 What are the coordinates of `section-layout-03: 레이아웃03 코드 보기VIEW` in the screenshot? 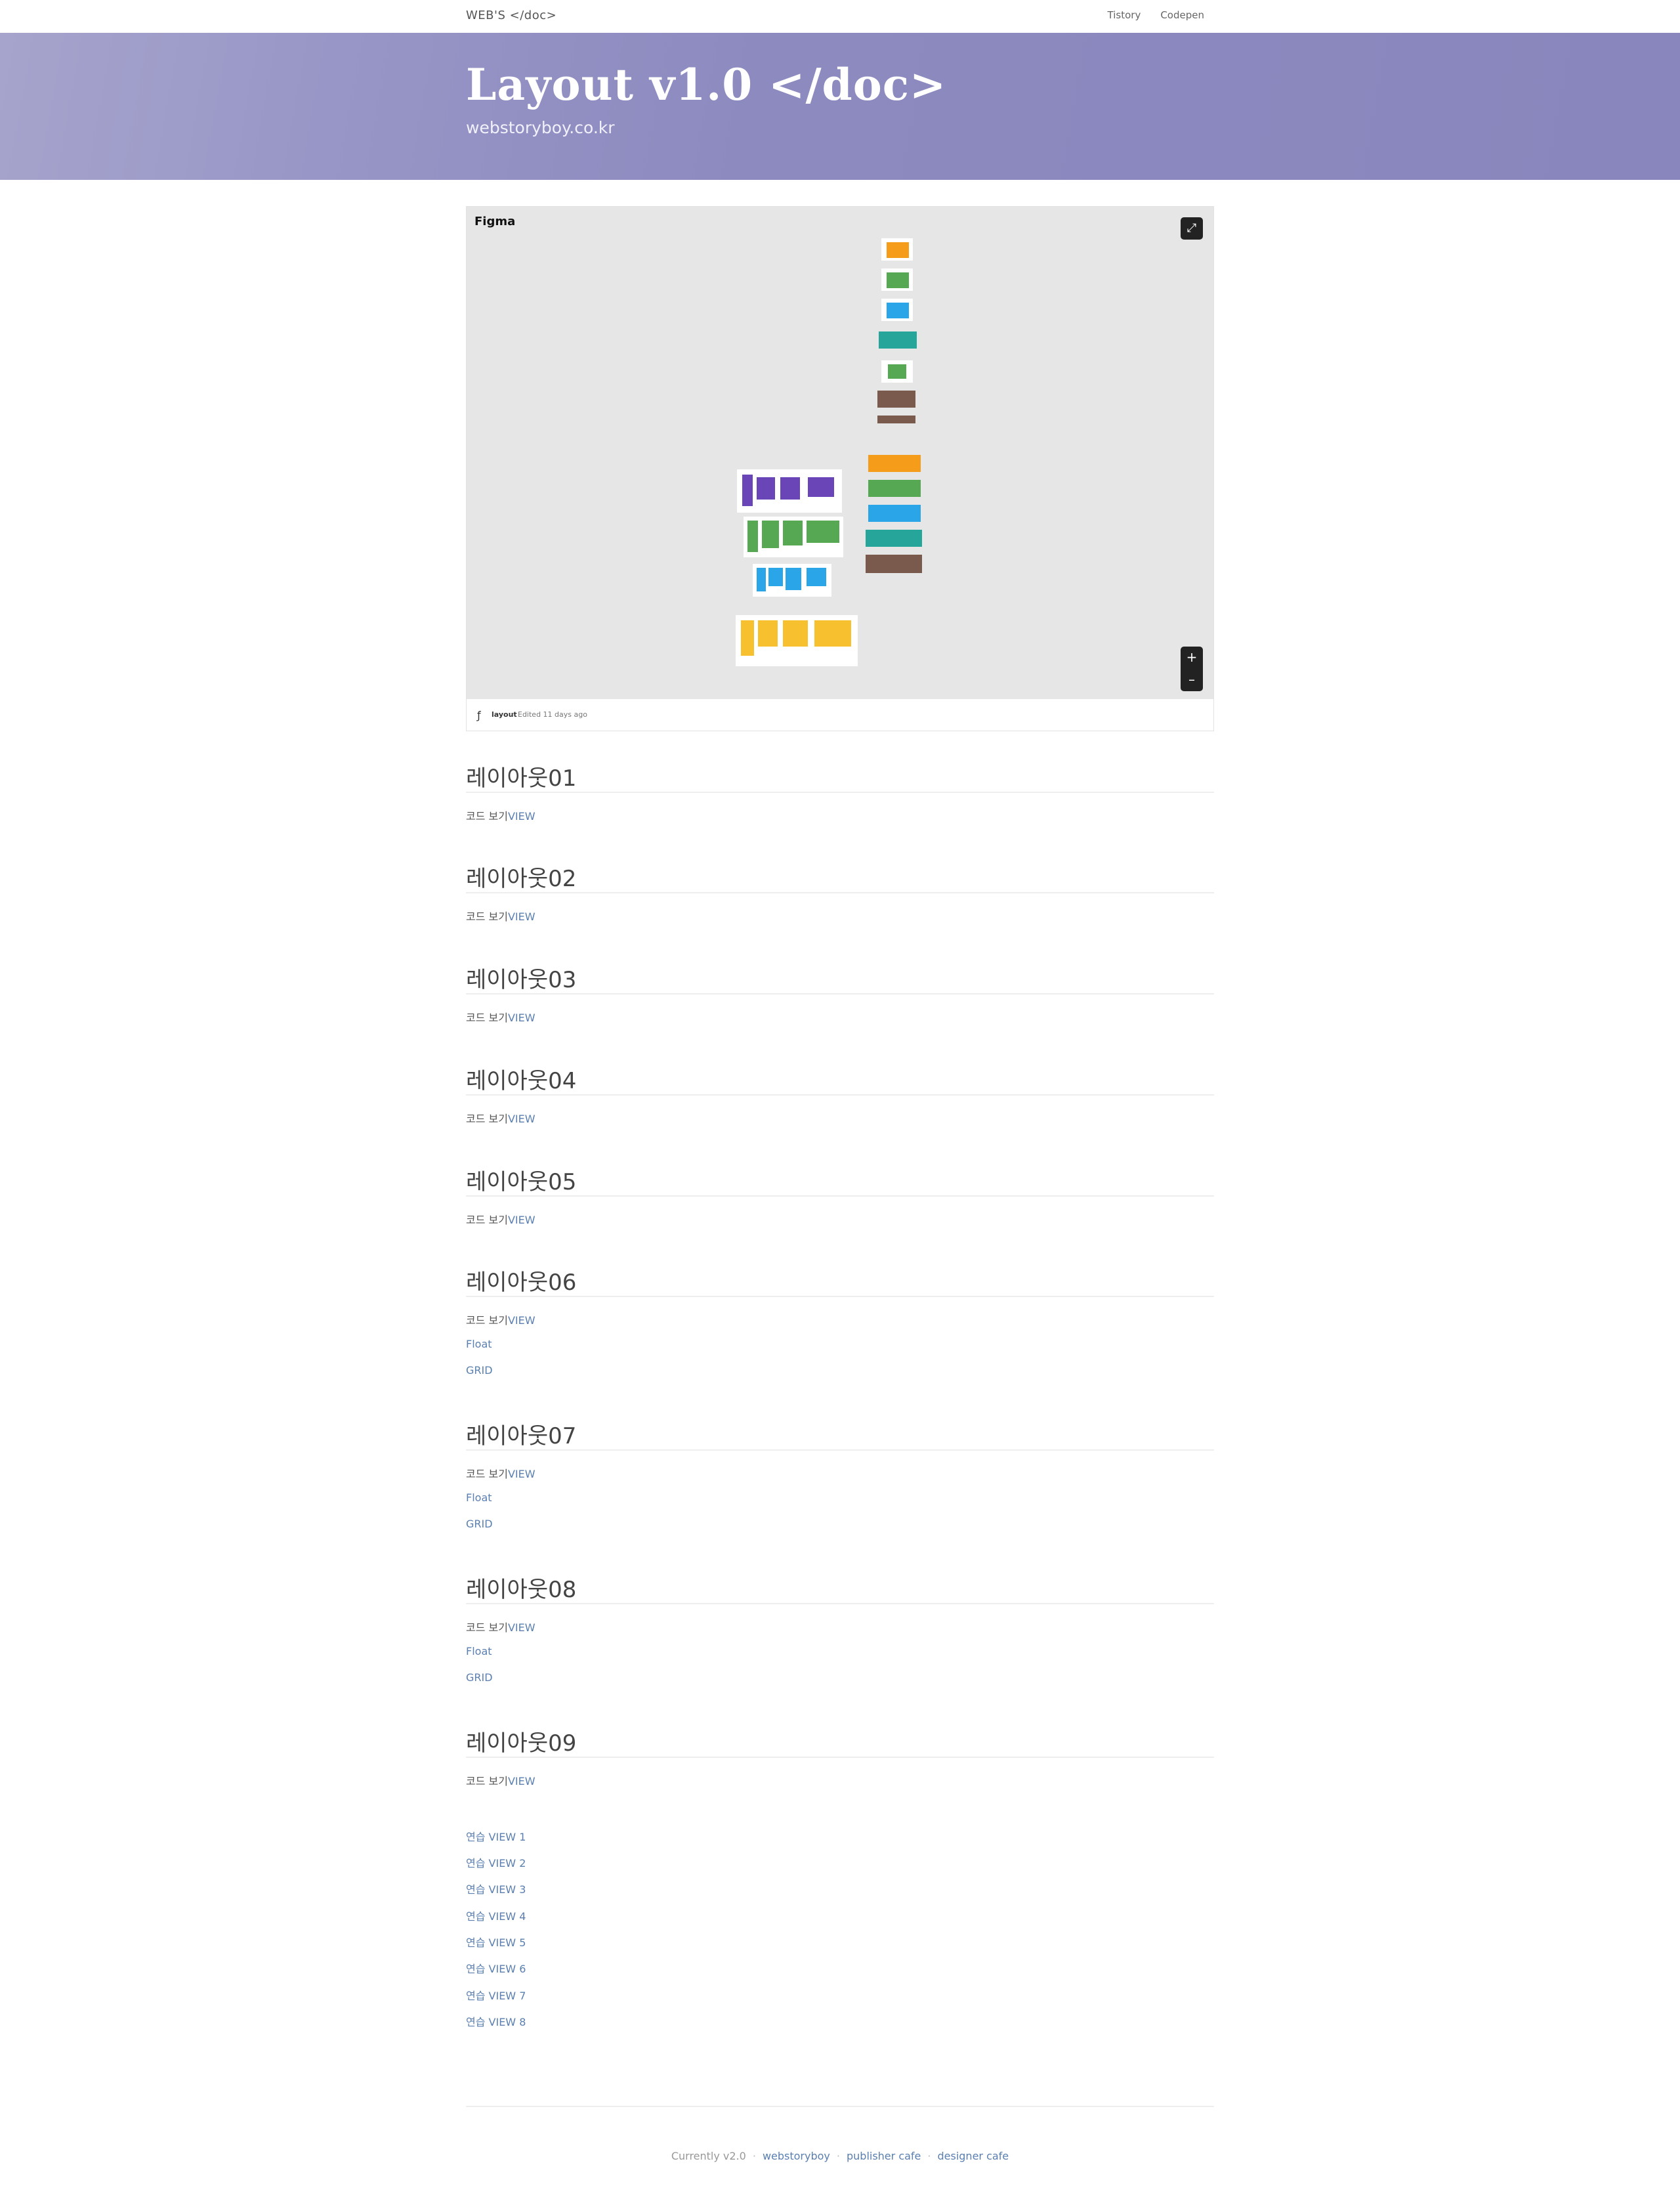 It's located at (840, 994).